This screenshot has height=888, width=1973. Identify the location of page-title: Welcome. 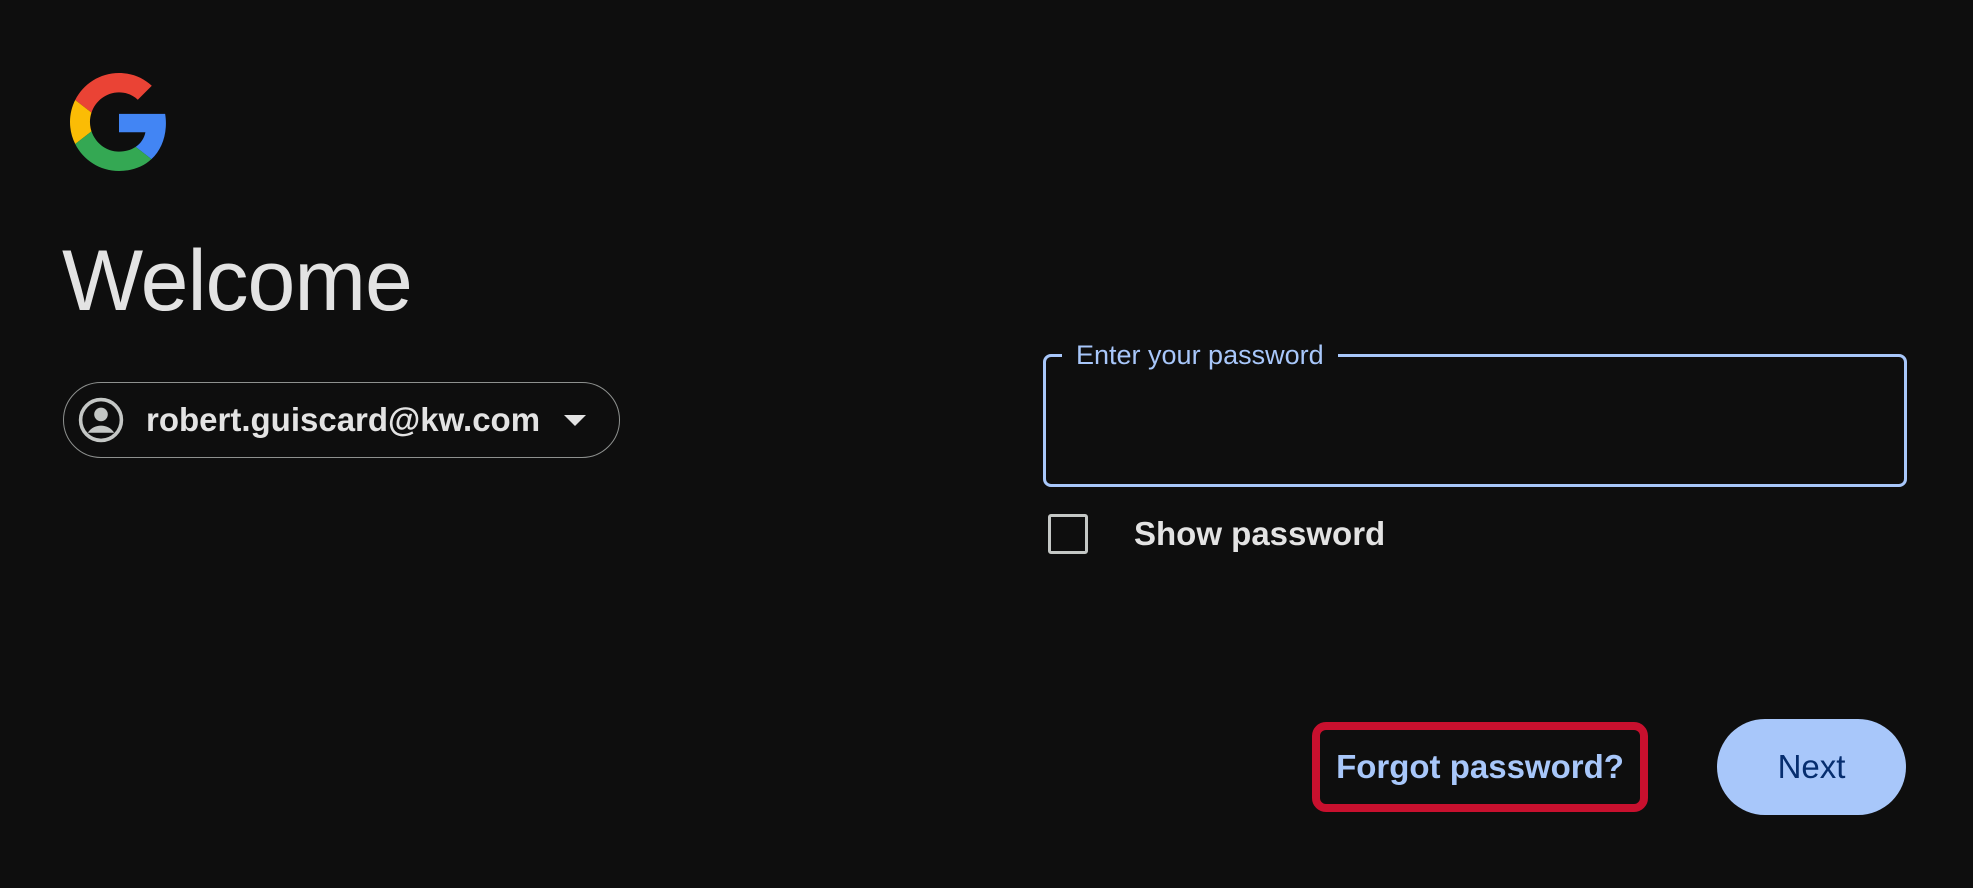
(237, 281).